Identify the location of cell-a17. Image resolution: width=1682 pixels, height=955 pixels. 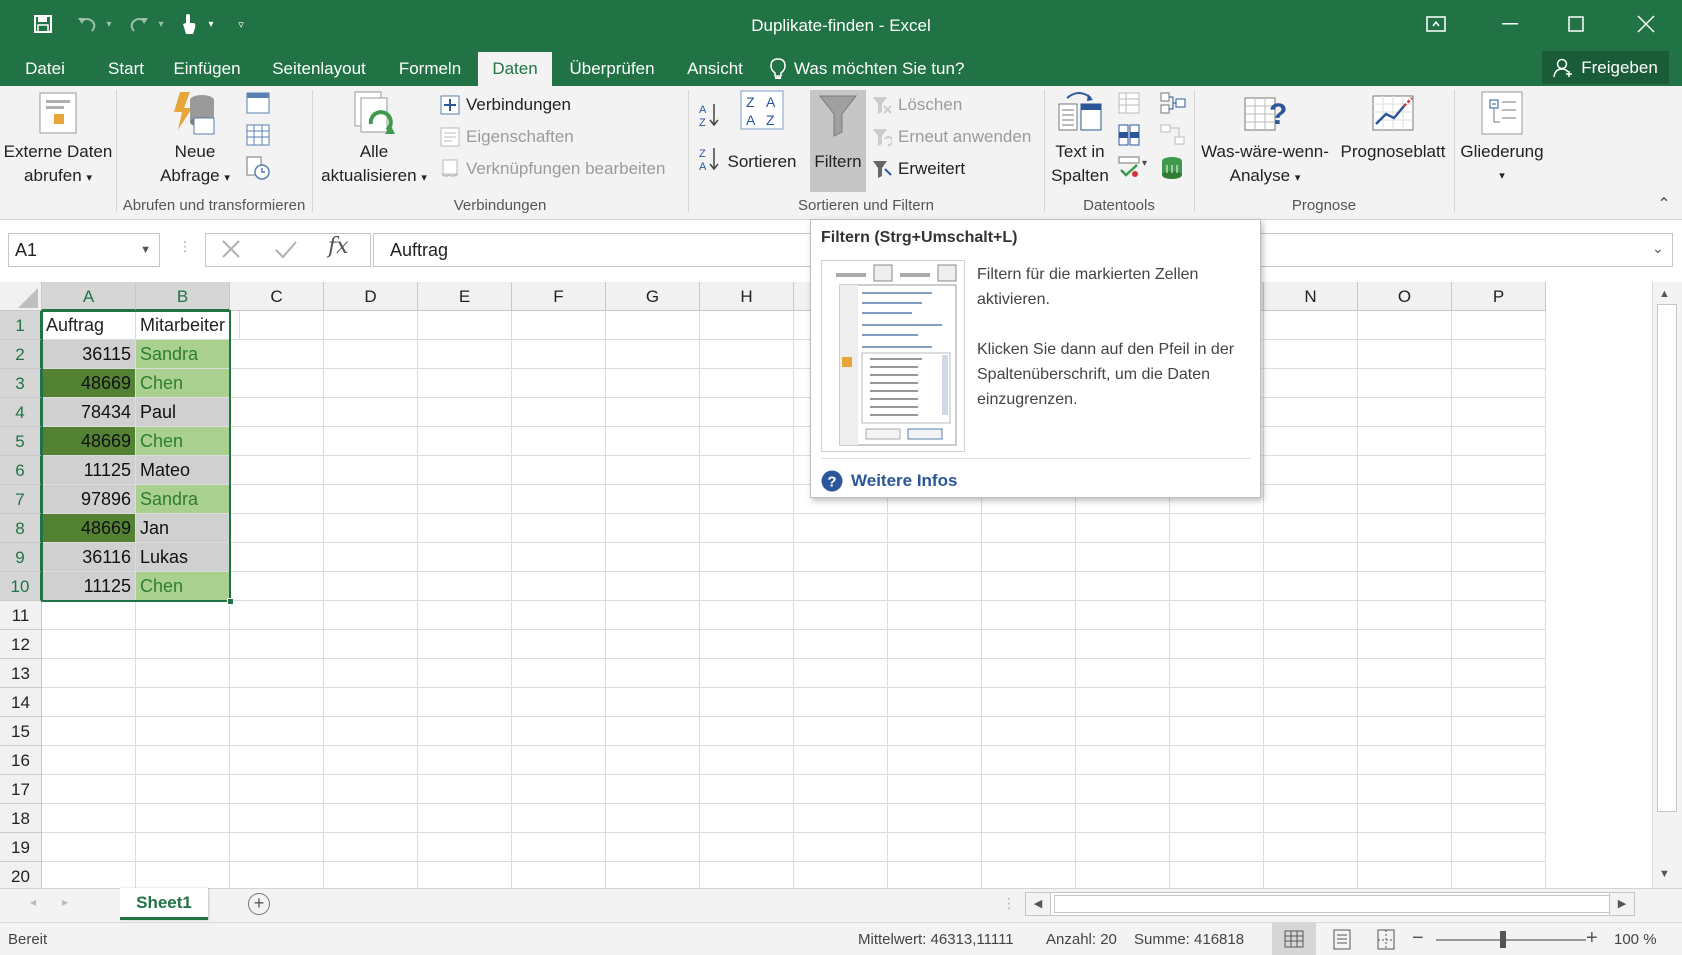
(89, 789).